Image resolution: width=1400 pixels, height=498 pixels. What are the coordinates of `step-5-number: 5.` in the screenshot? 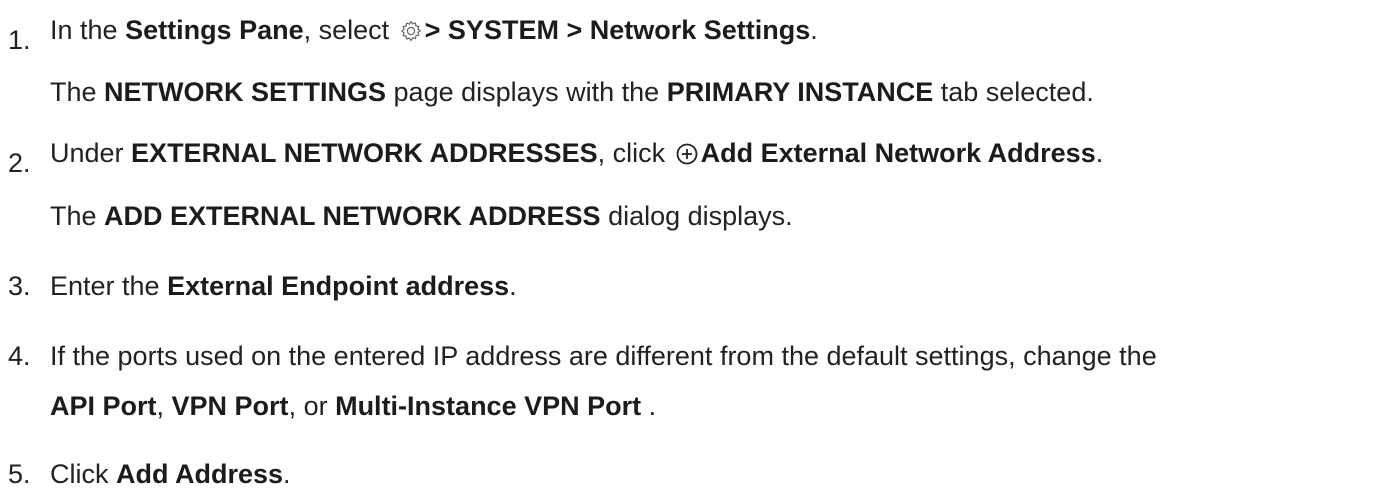 It's located at (19, 474).